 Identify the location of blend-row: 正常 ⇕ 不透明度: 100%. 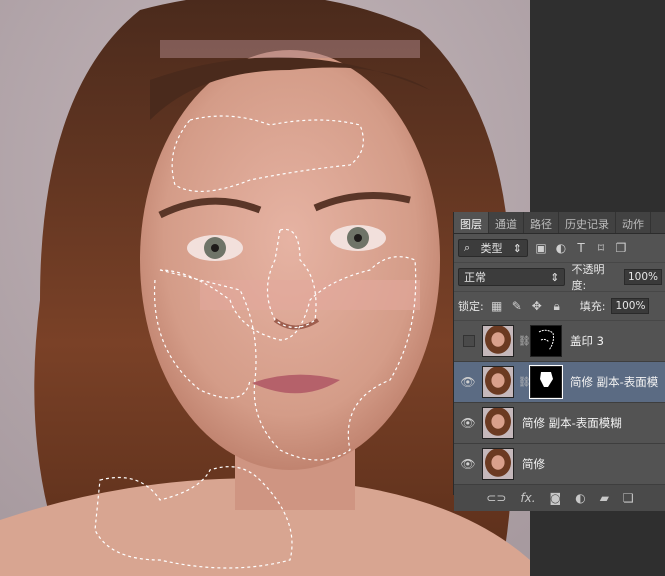
(559, 277).